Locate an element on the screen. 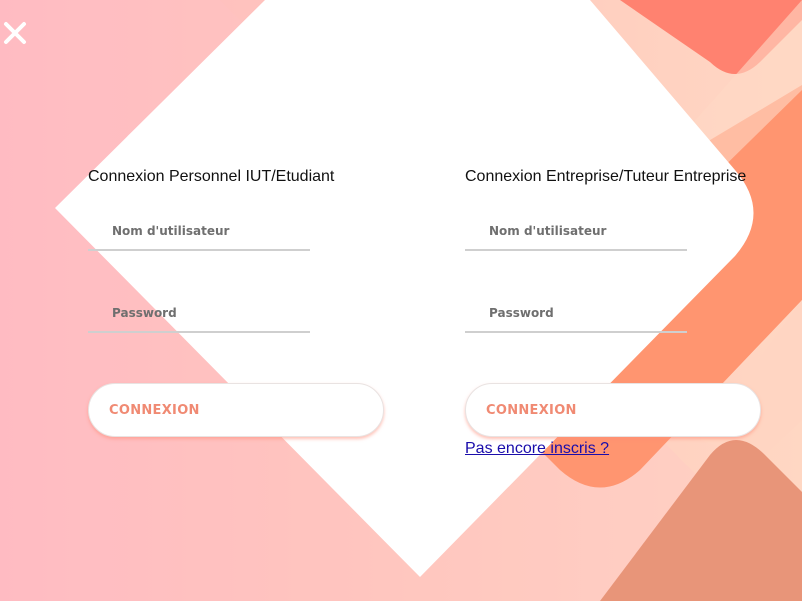 This screenshot has height=601, width=802. entreprise-connexion-label: CONNEXION is located at coordinates (531, 410).